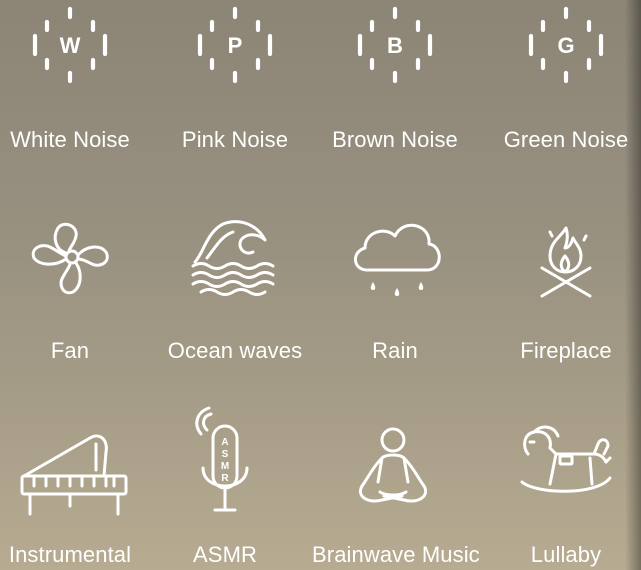 The height and width of the screenshot is (570, 641). What do you see at coordinates (225, 554) in the screenshot?
I see `sound-label: ASMR` at bounding box center [225, 554].